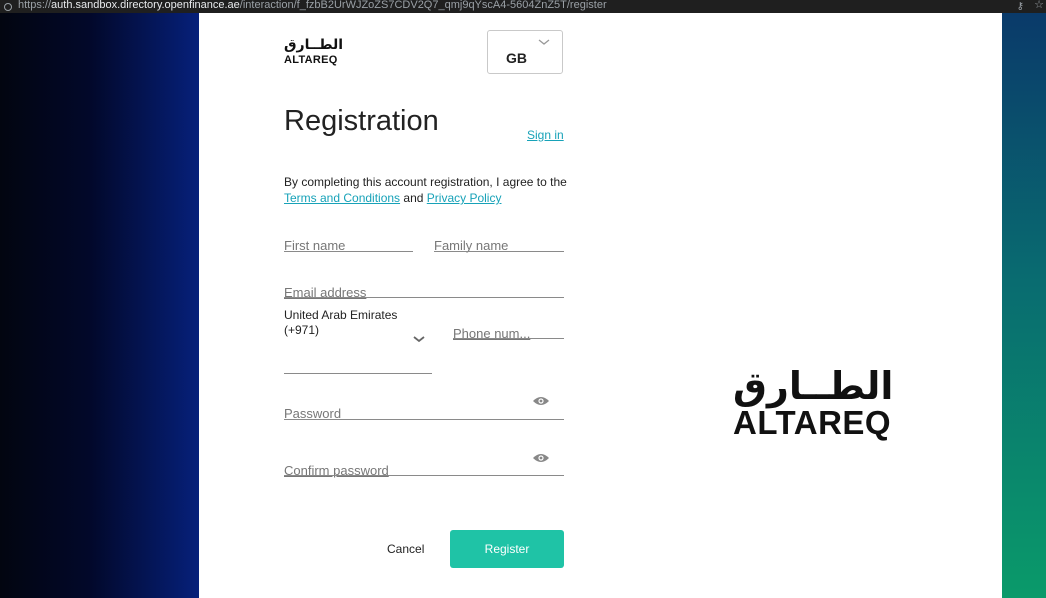 The image size is (1046, 598). Describe the element at coordinates (348, 251) in the screenshot. I see `first-name-underline` at that location.